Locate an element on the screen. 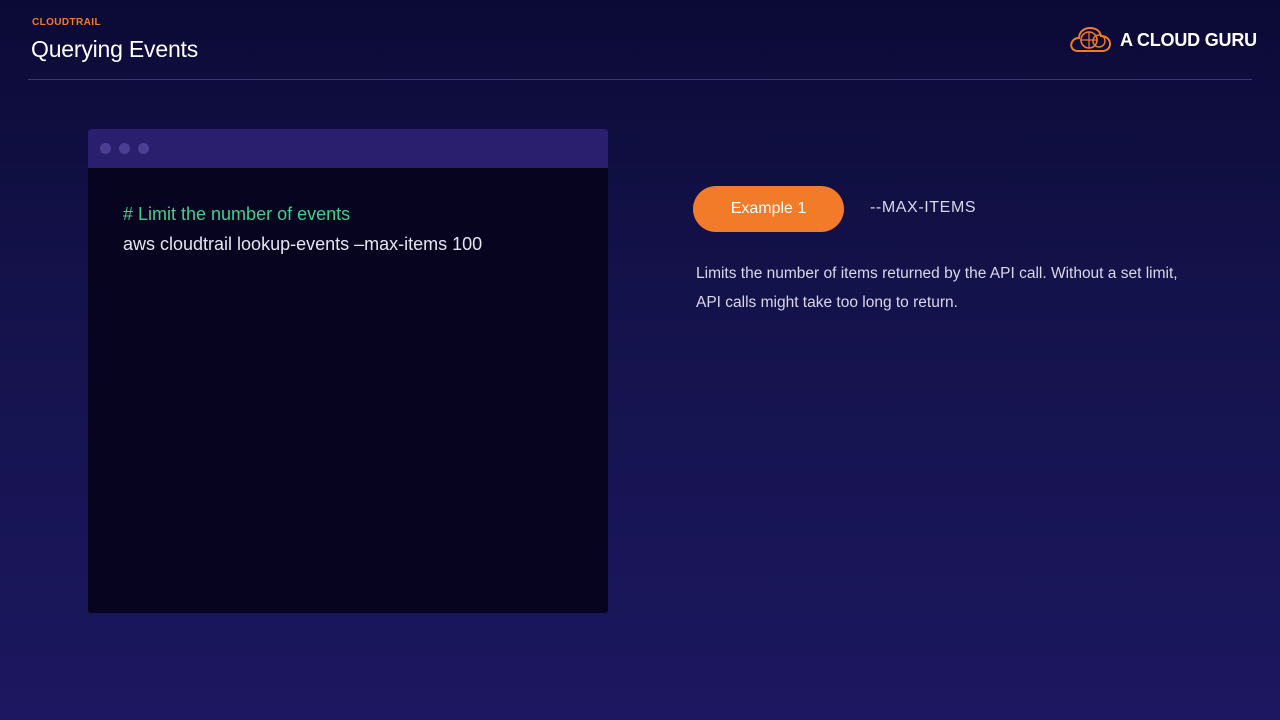  brand-logo: A CLOUD GURU is located at coordinates (1163, 40).